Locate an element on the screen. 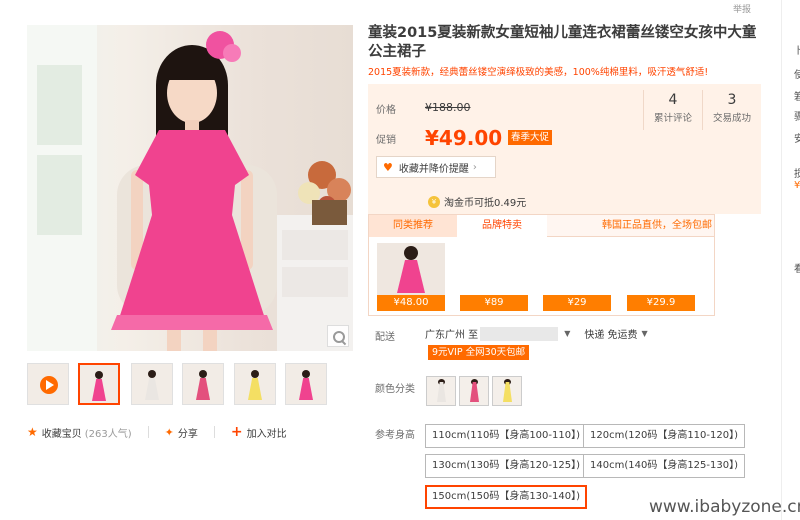  product-actions: ★ 收藏宝贝 (263人气) ✦ 分享 + 加入对比 is located at coordinates (157, 432).